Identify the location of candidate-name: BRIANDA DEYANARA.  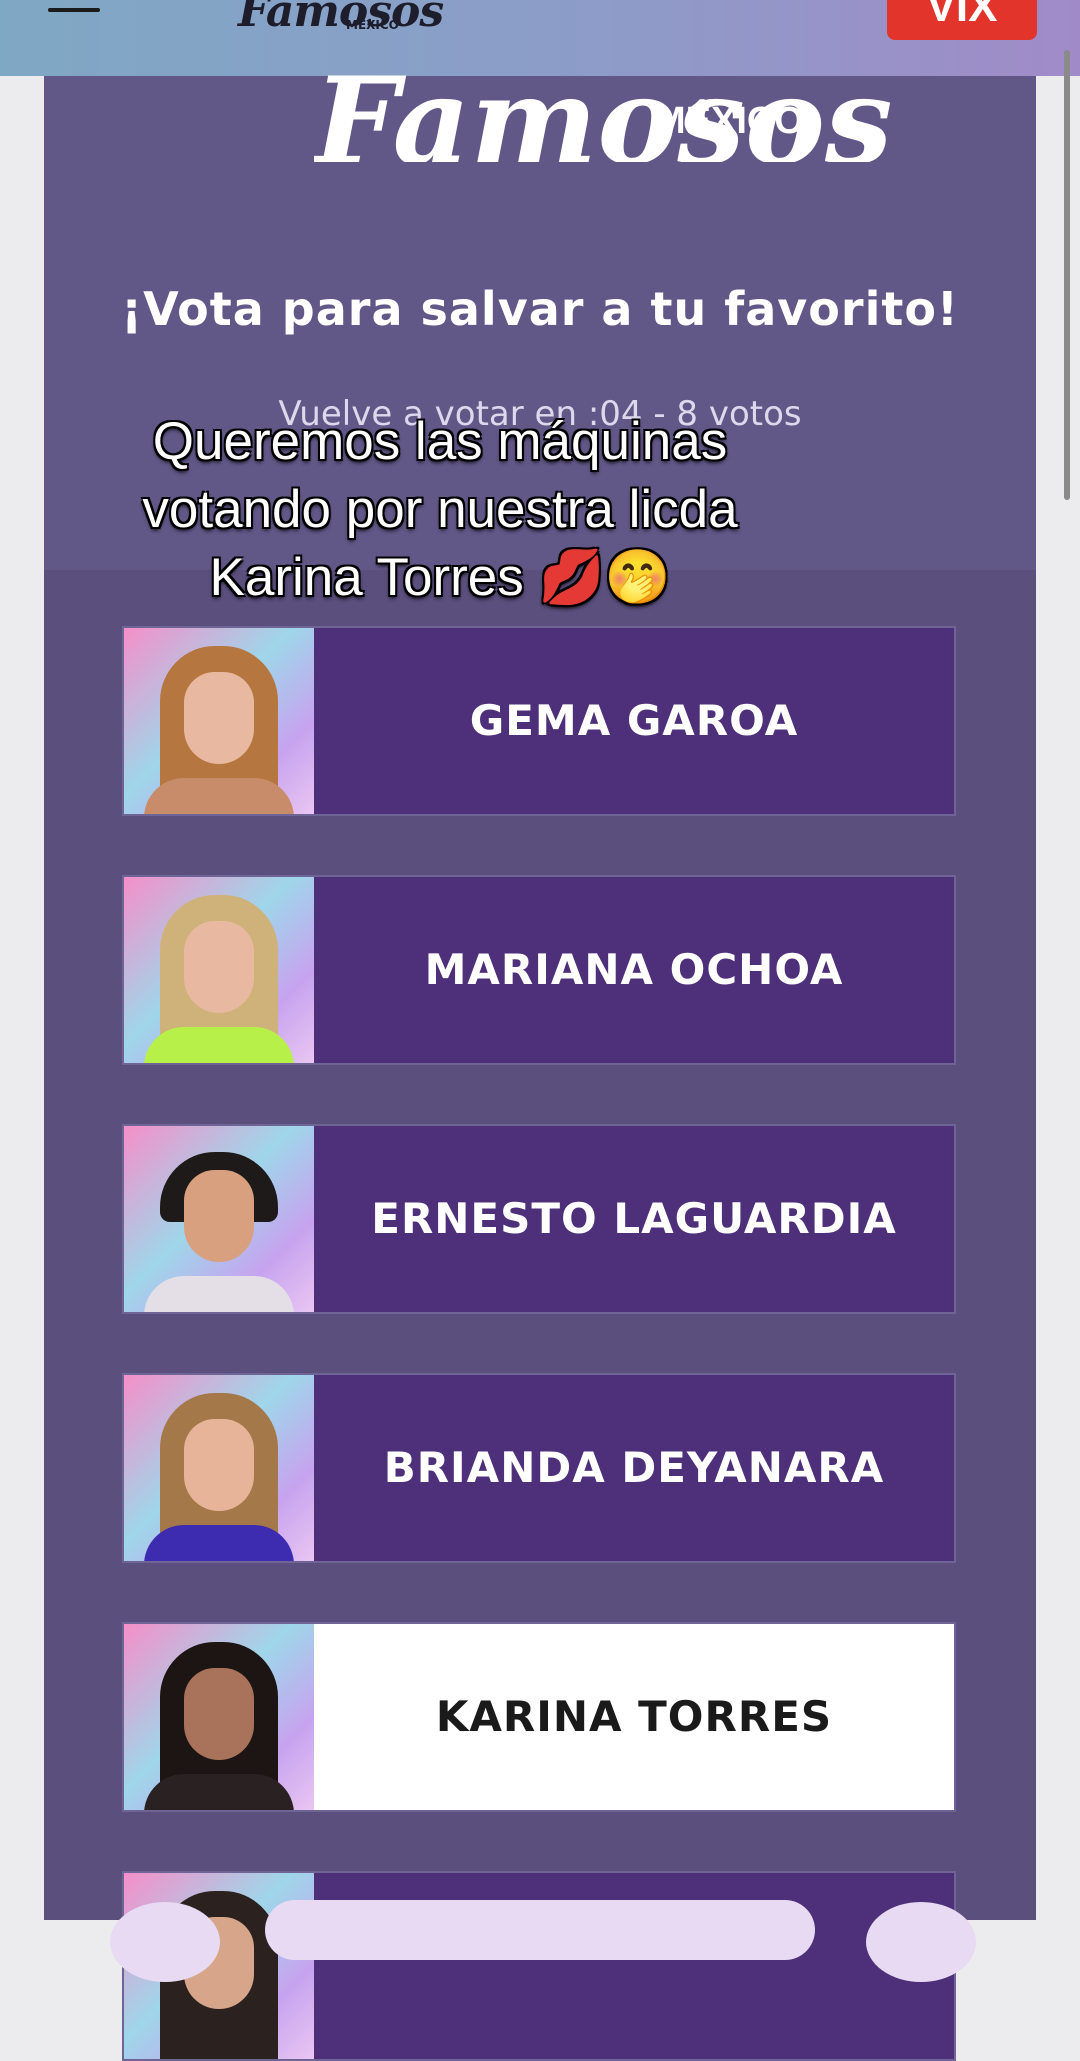
(634, 1467).